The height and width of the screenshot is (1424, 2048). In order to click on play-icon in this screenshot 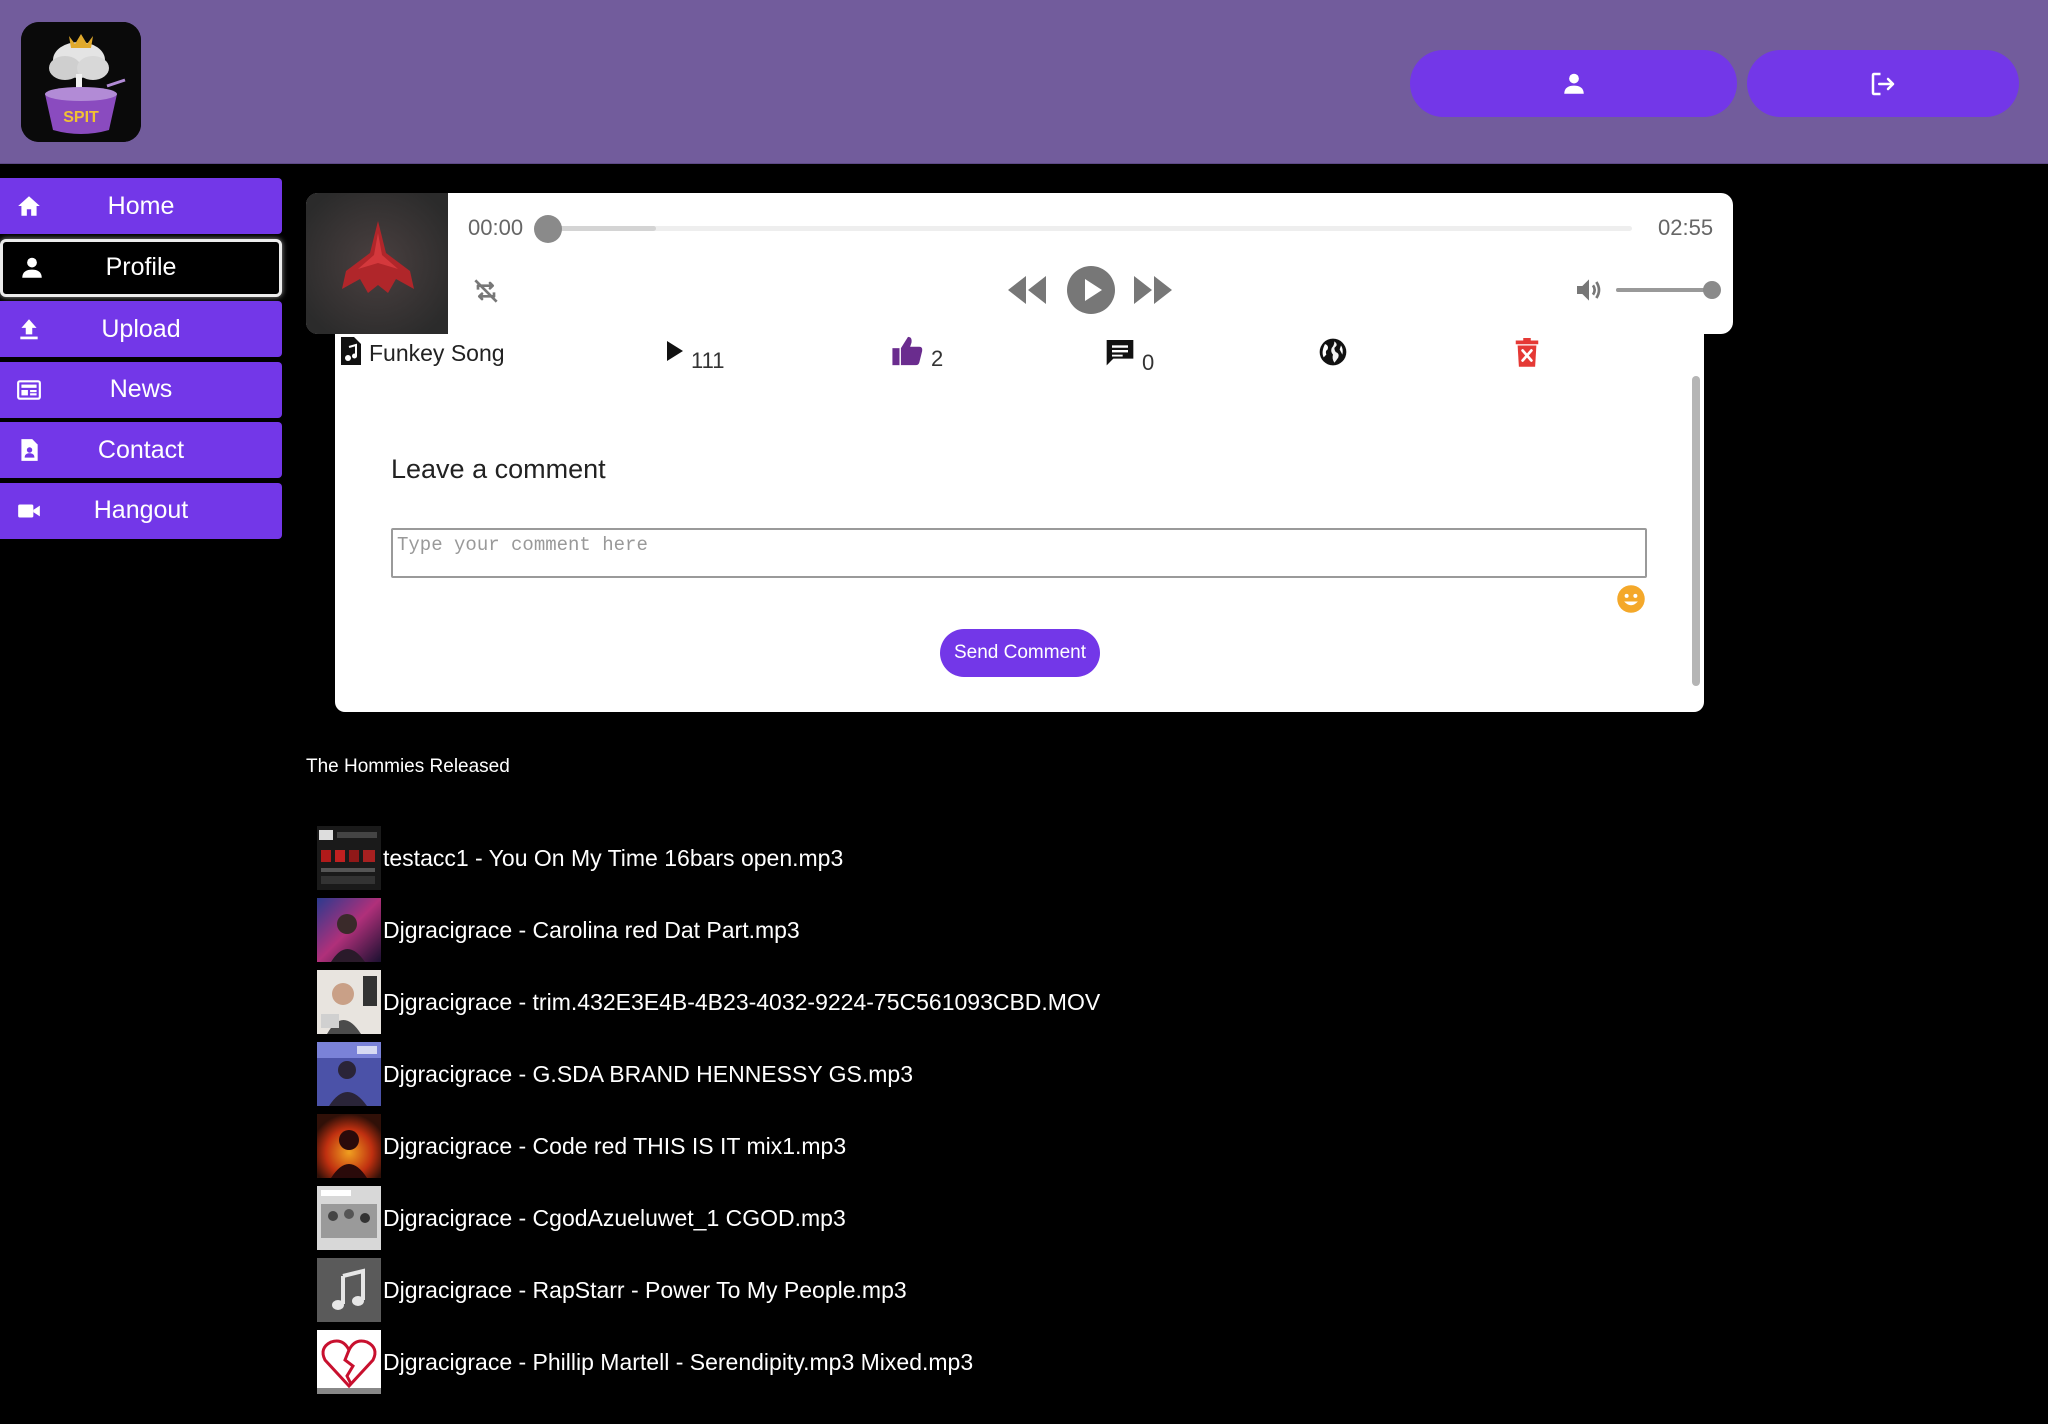, I will do `click(1091, 290)`.